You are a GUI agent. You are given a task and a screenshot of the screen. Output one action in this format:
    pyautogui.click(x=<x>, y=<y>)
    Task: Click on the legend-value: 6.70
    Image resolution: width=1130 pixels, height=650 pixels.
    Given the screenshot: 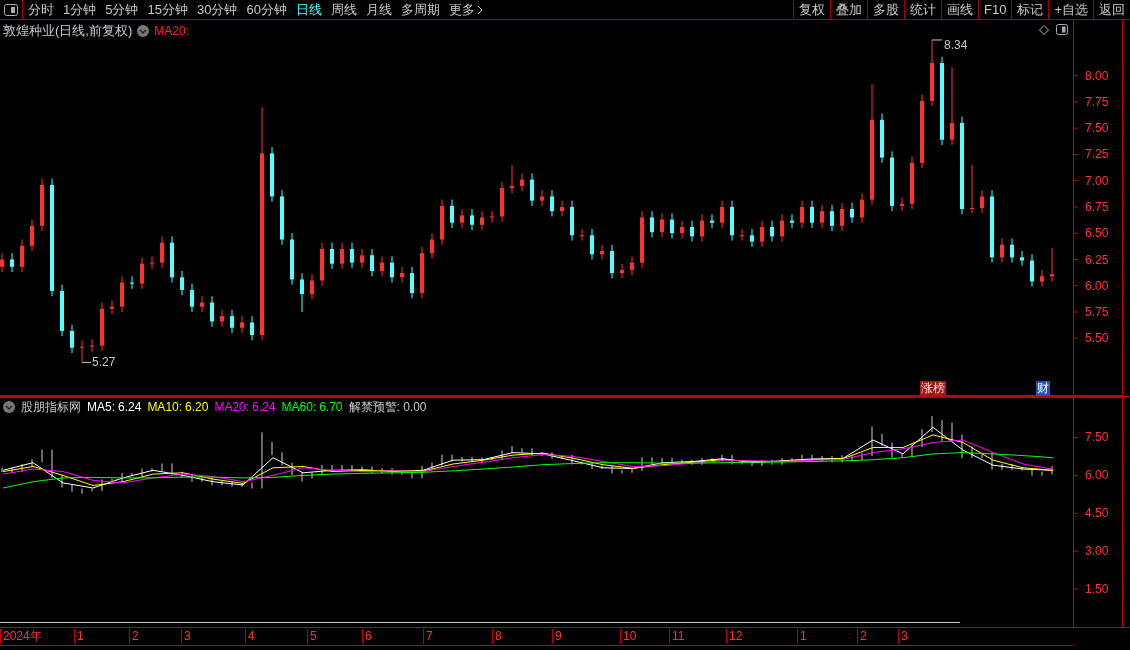 What is the action you would take?
    pyautogui.click(x=331, y=407)
    